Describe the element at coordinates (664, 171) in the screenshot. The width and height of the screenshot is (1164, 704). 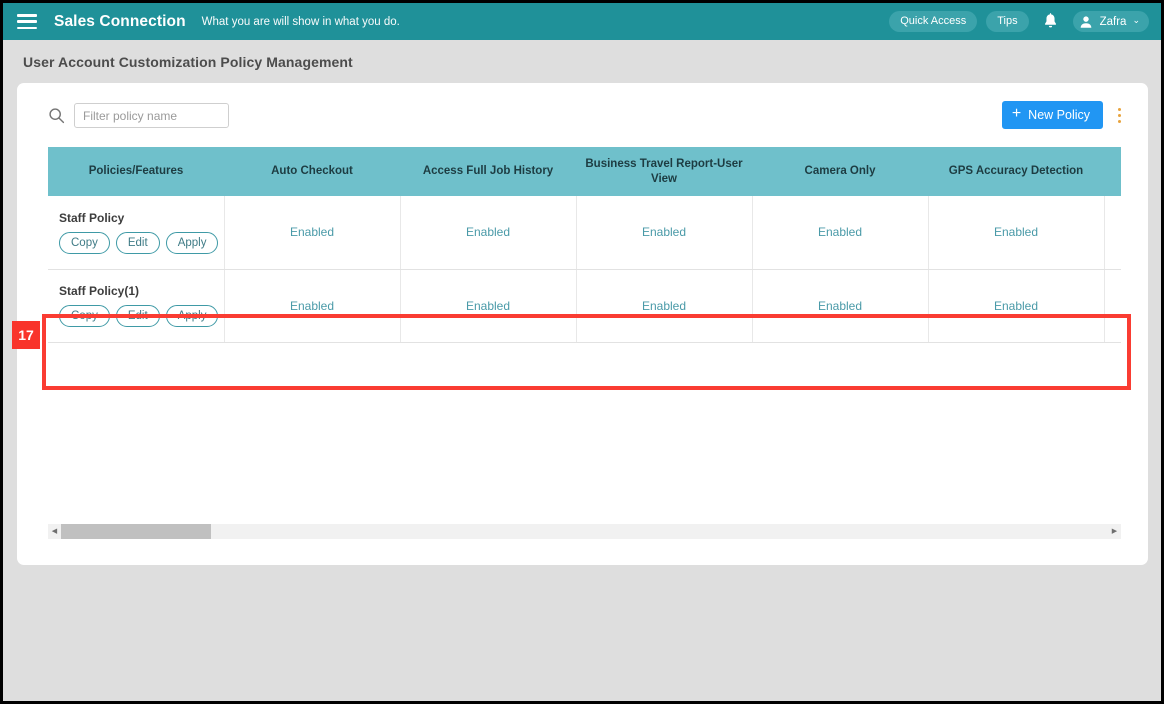
I see `column-header-business-travel-report-user-view: Business Travel Report-User View` at that location.